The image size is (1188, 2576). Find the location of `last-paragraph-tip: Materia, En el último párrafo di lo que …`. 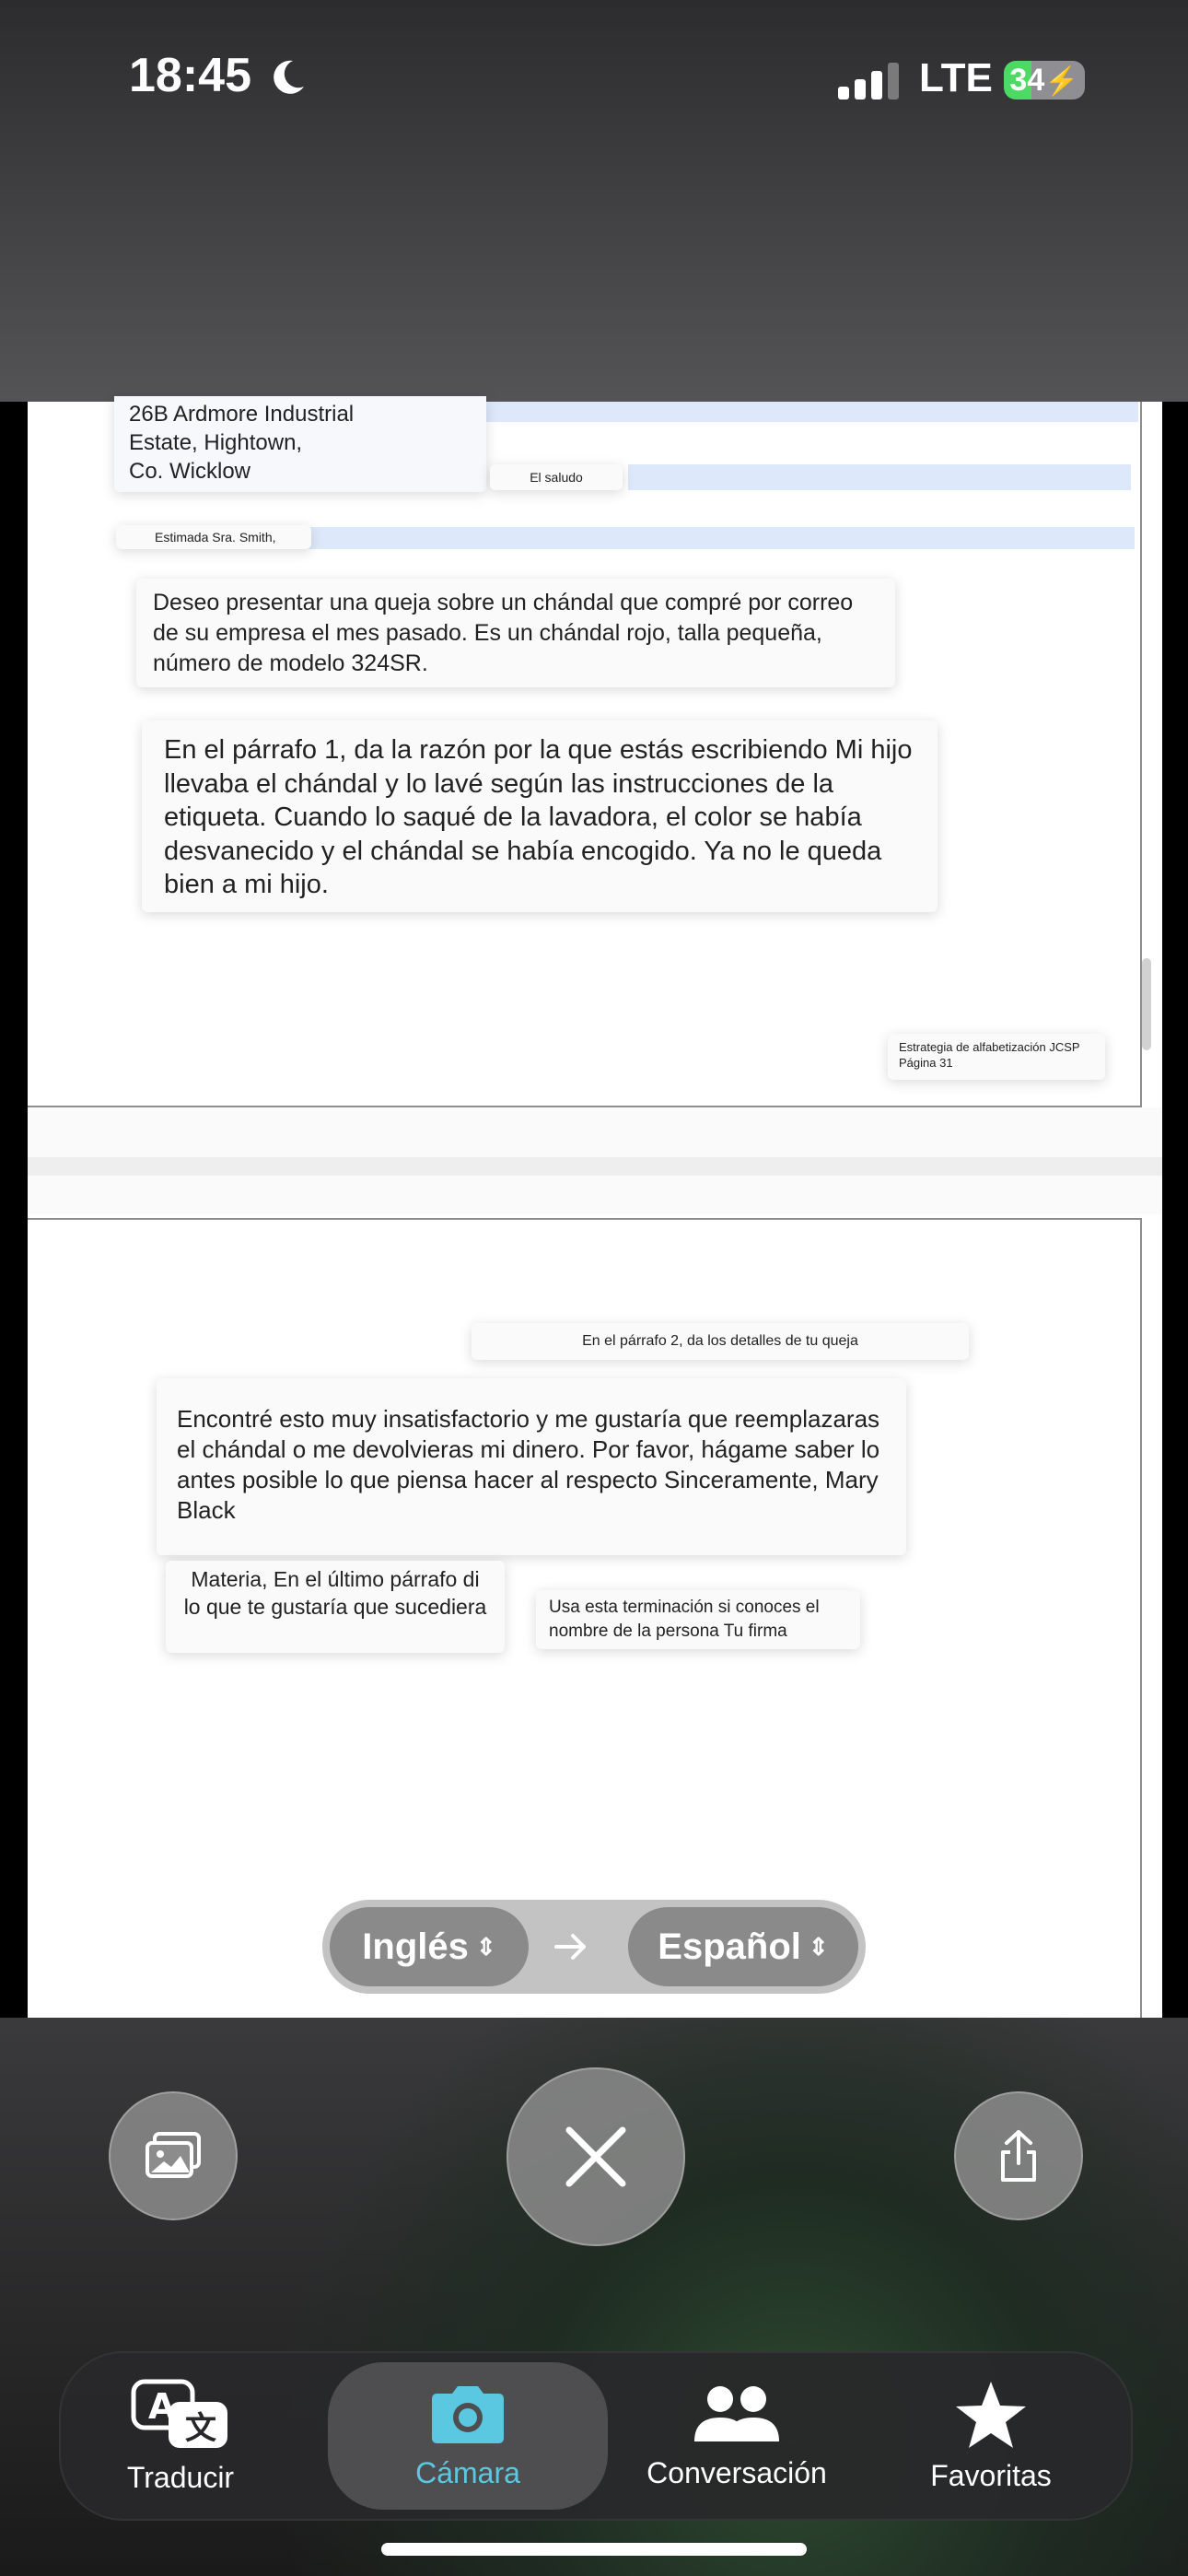

last-paragraph-tip: Materia, En el último párrafo di lo que … is located at coordinates (335, 1607).